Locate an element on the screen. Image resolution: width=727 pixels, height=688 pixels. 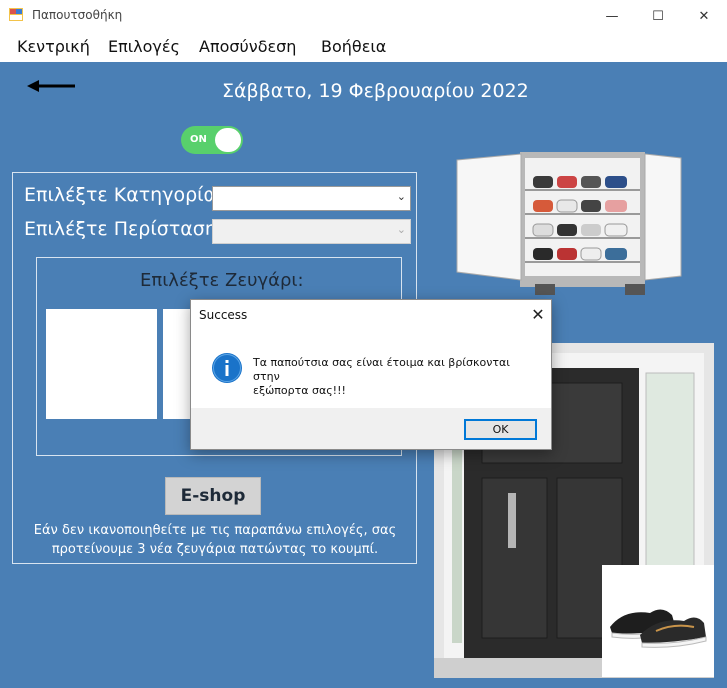
maximize-button: ☐ is located at coordinates (658, 16).